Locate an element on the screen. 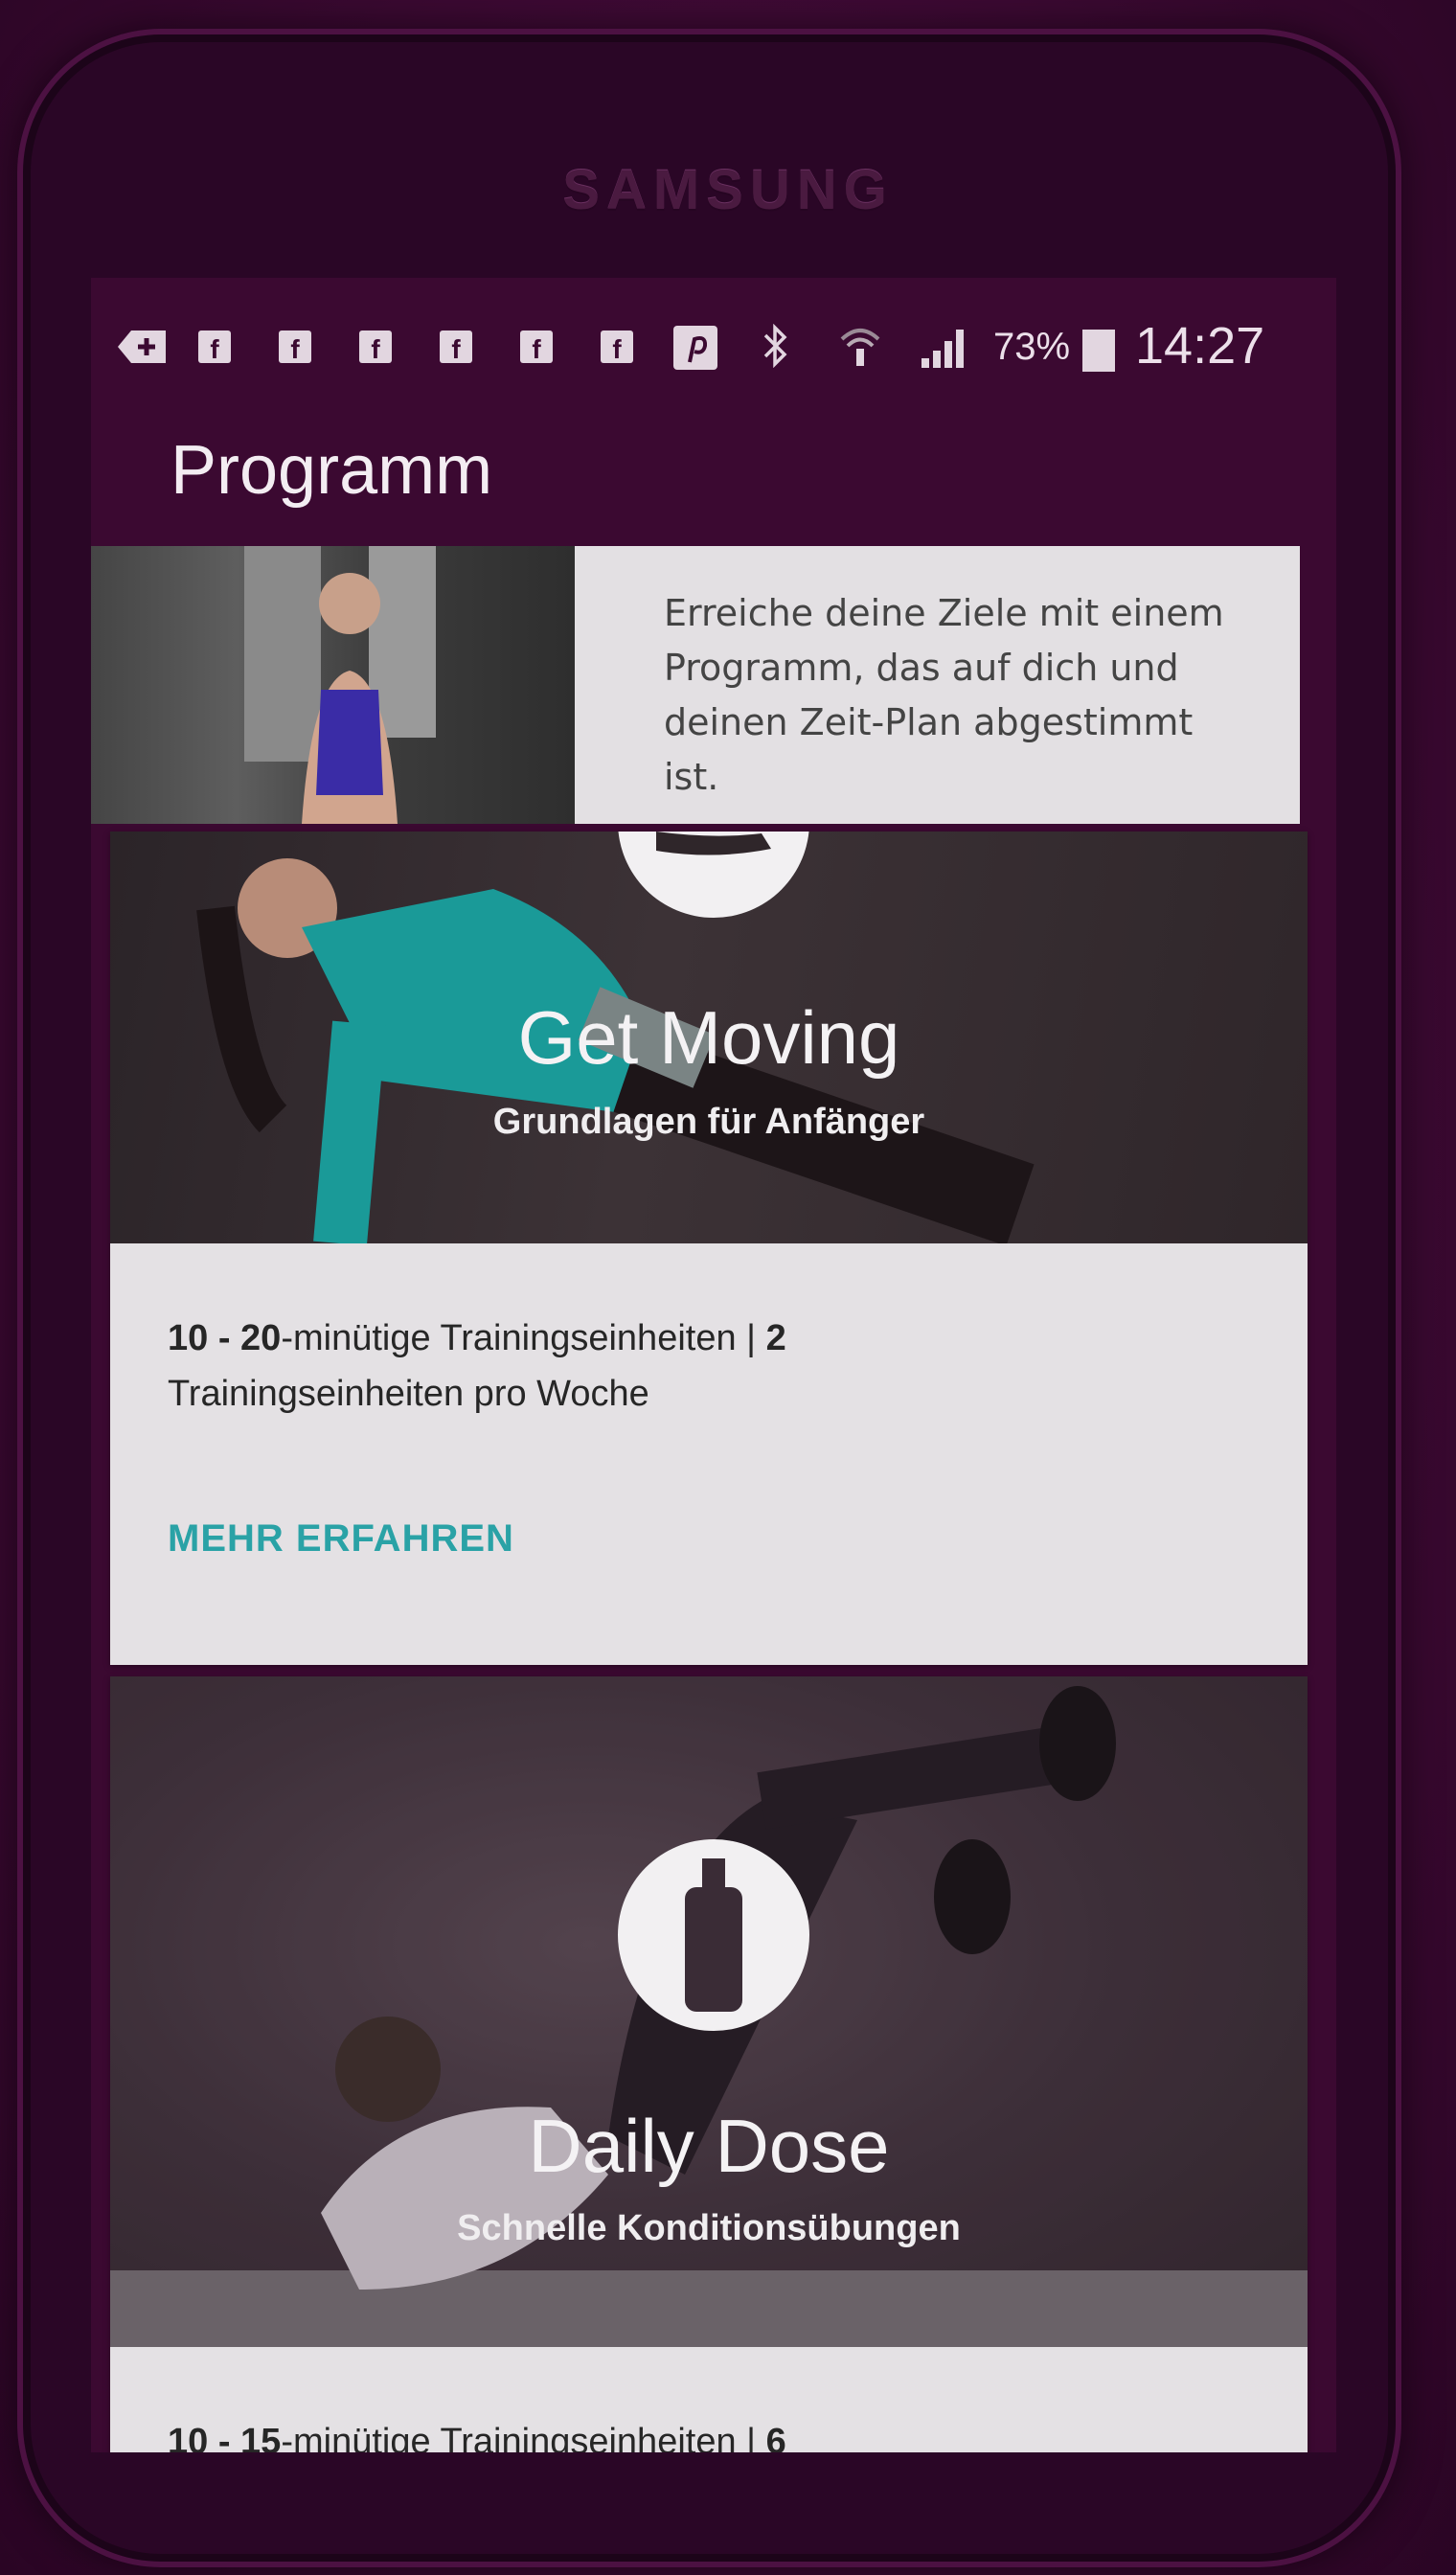  water-bottle-icon is located at coordinates (713, 1935).